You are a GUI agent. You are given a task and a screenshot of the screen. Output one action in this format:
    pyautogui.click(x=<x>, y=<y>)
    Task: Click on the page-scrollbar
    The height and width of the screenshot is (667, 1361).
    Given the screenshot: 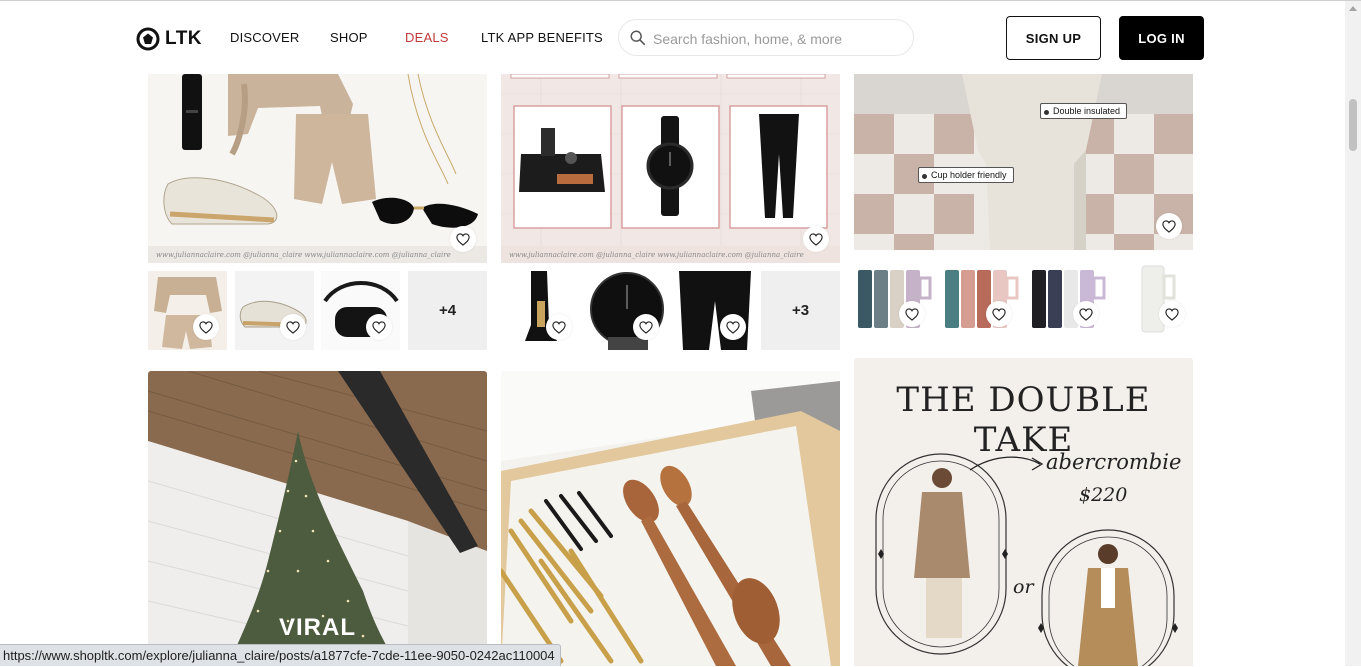 What is the action you would take?
    pyautogui.click(x=1353, y=333)
    